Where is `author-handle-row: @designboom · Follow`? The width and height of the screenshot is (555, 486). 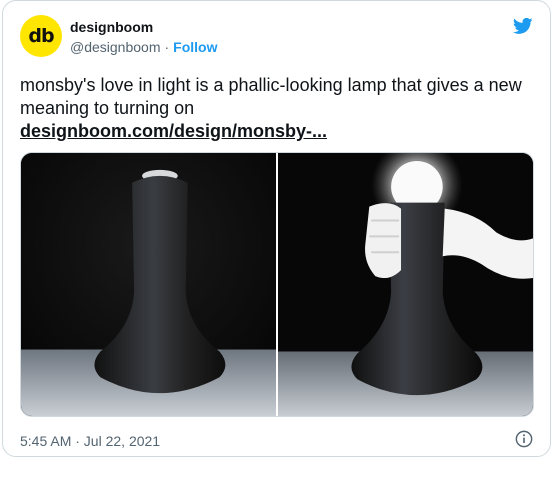
author-handle-row: @designboom · Follow is located at coordinates (144, 47).